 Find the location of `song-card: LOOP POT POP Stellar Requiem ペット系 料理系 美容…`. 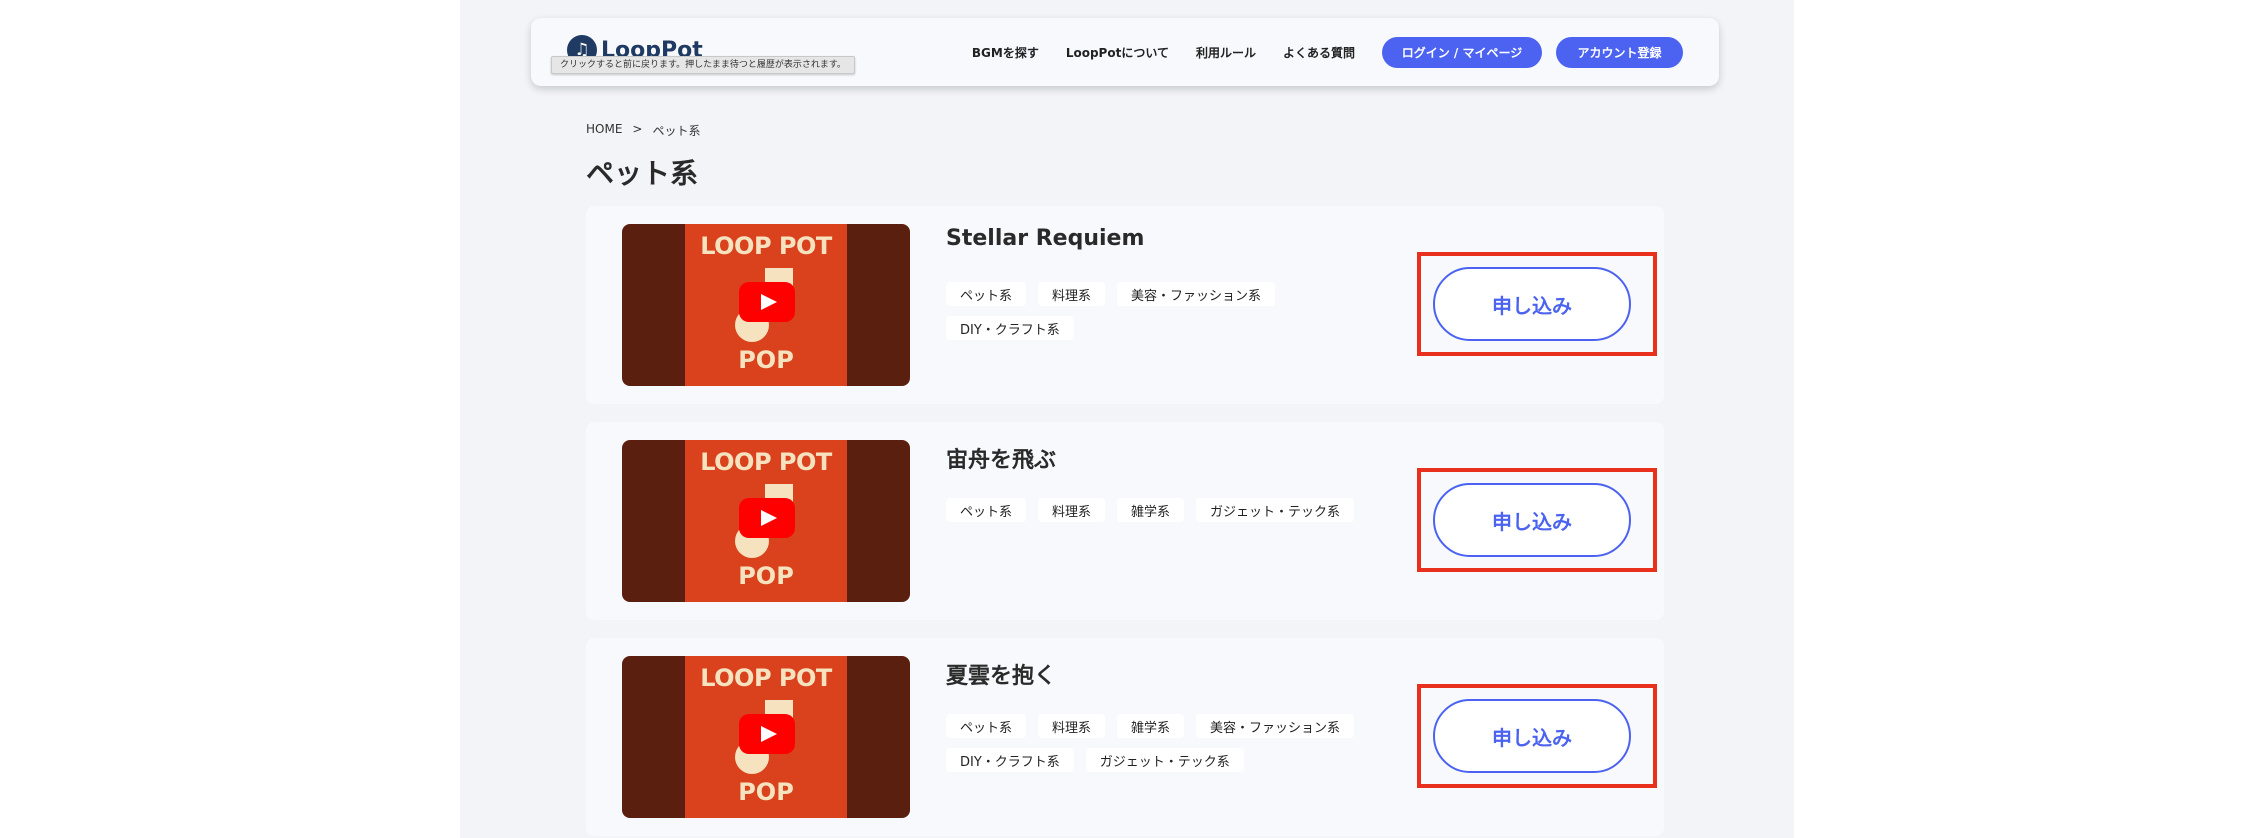

song-card: LOOP POT POP Stellar Requiem ペット系 料理系 美容… is located at coordinates (1125, 305).